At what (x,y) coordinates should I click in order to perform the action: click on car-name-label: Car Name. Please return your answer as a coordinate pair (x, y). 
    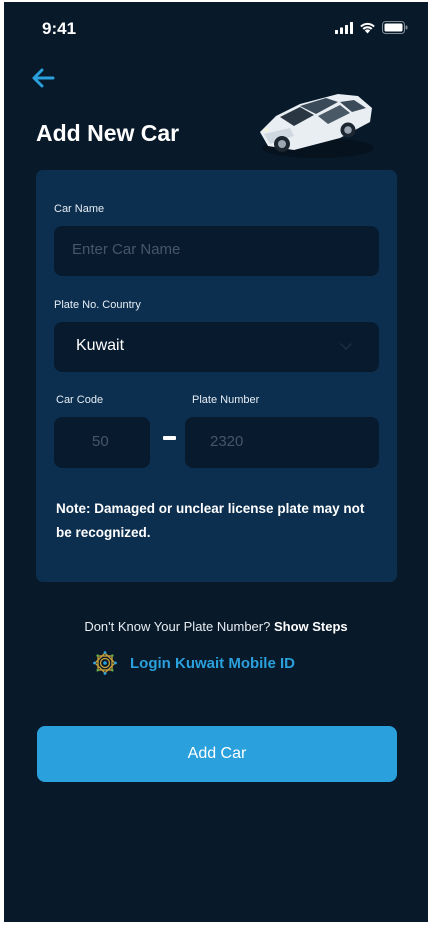
    Looking at the image, I should click on (79, 209).